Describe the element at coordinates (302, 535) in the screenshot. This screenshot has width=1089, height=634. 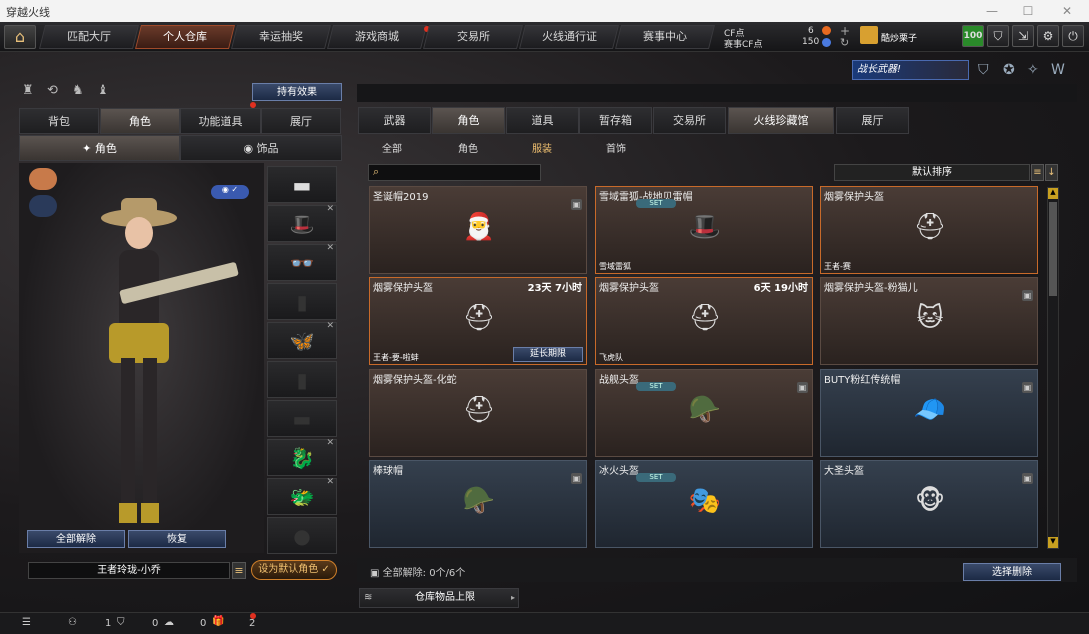
I see `slot-empty-4: ●` at that location.